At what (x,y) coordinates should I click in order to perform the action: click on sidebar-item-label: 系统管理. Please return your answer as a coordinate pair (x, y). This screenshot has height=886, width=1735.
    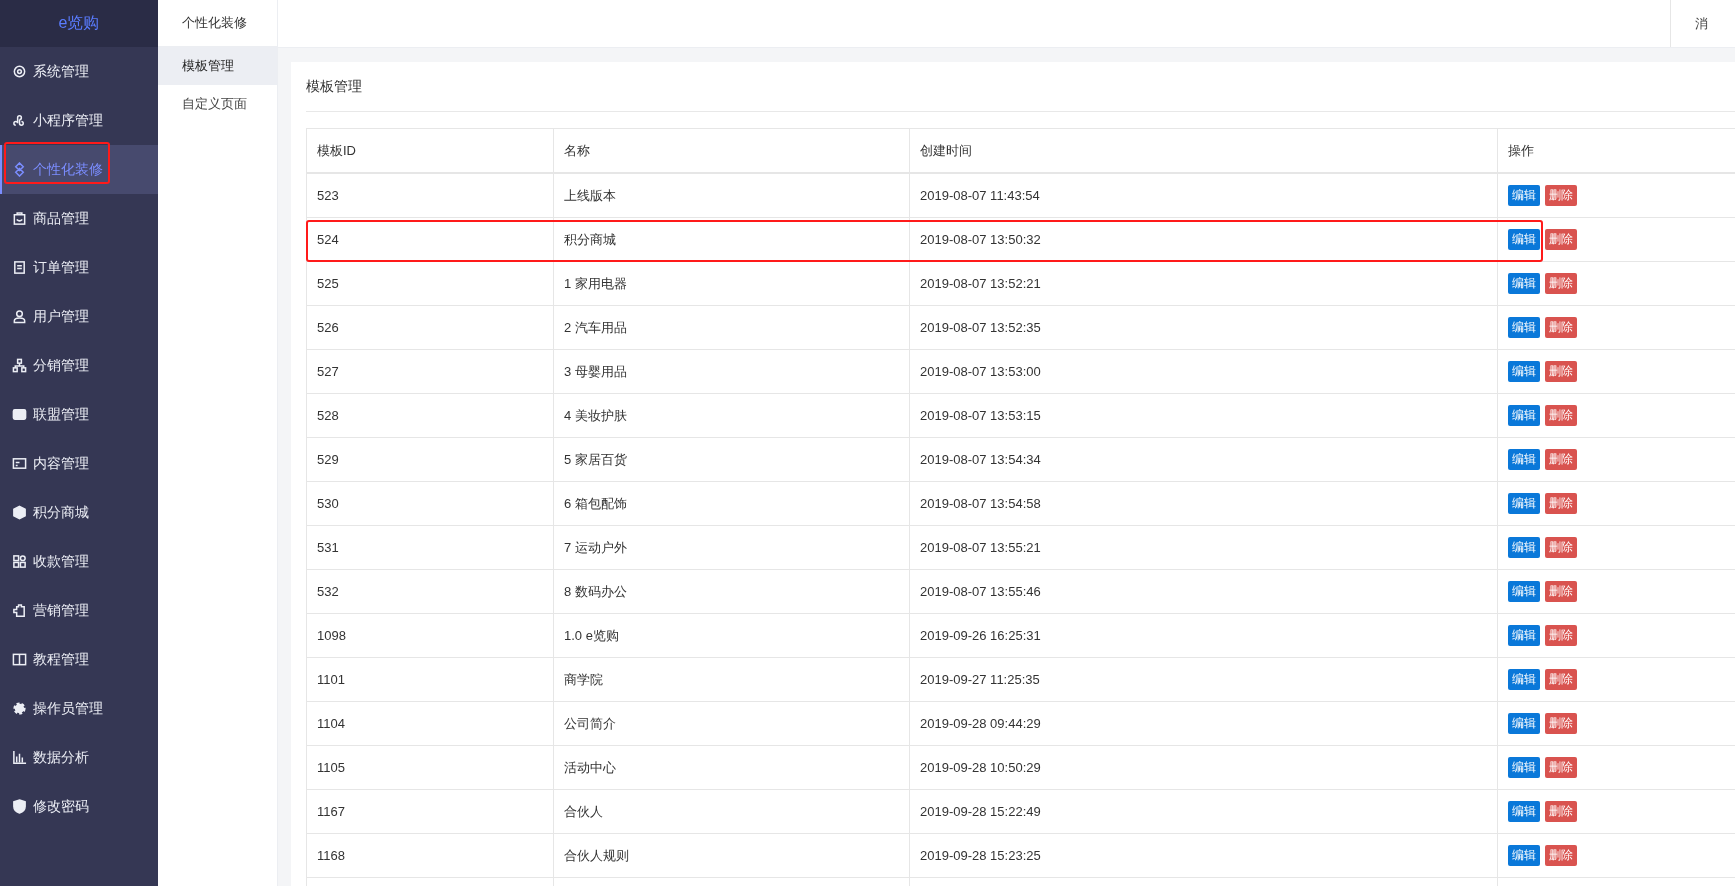
    Looking at the image, I should click on (61, 71).